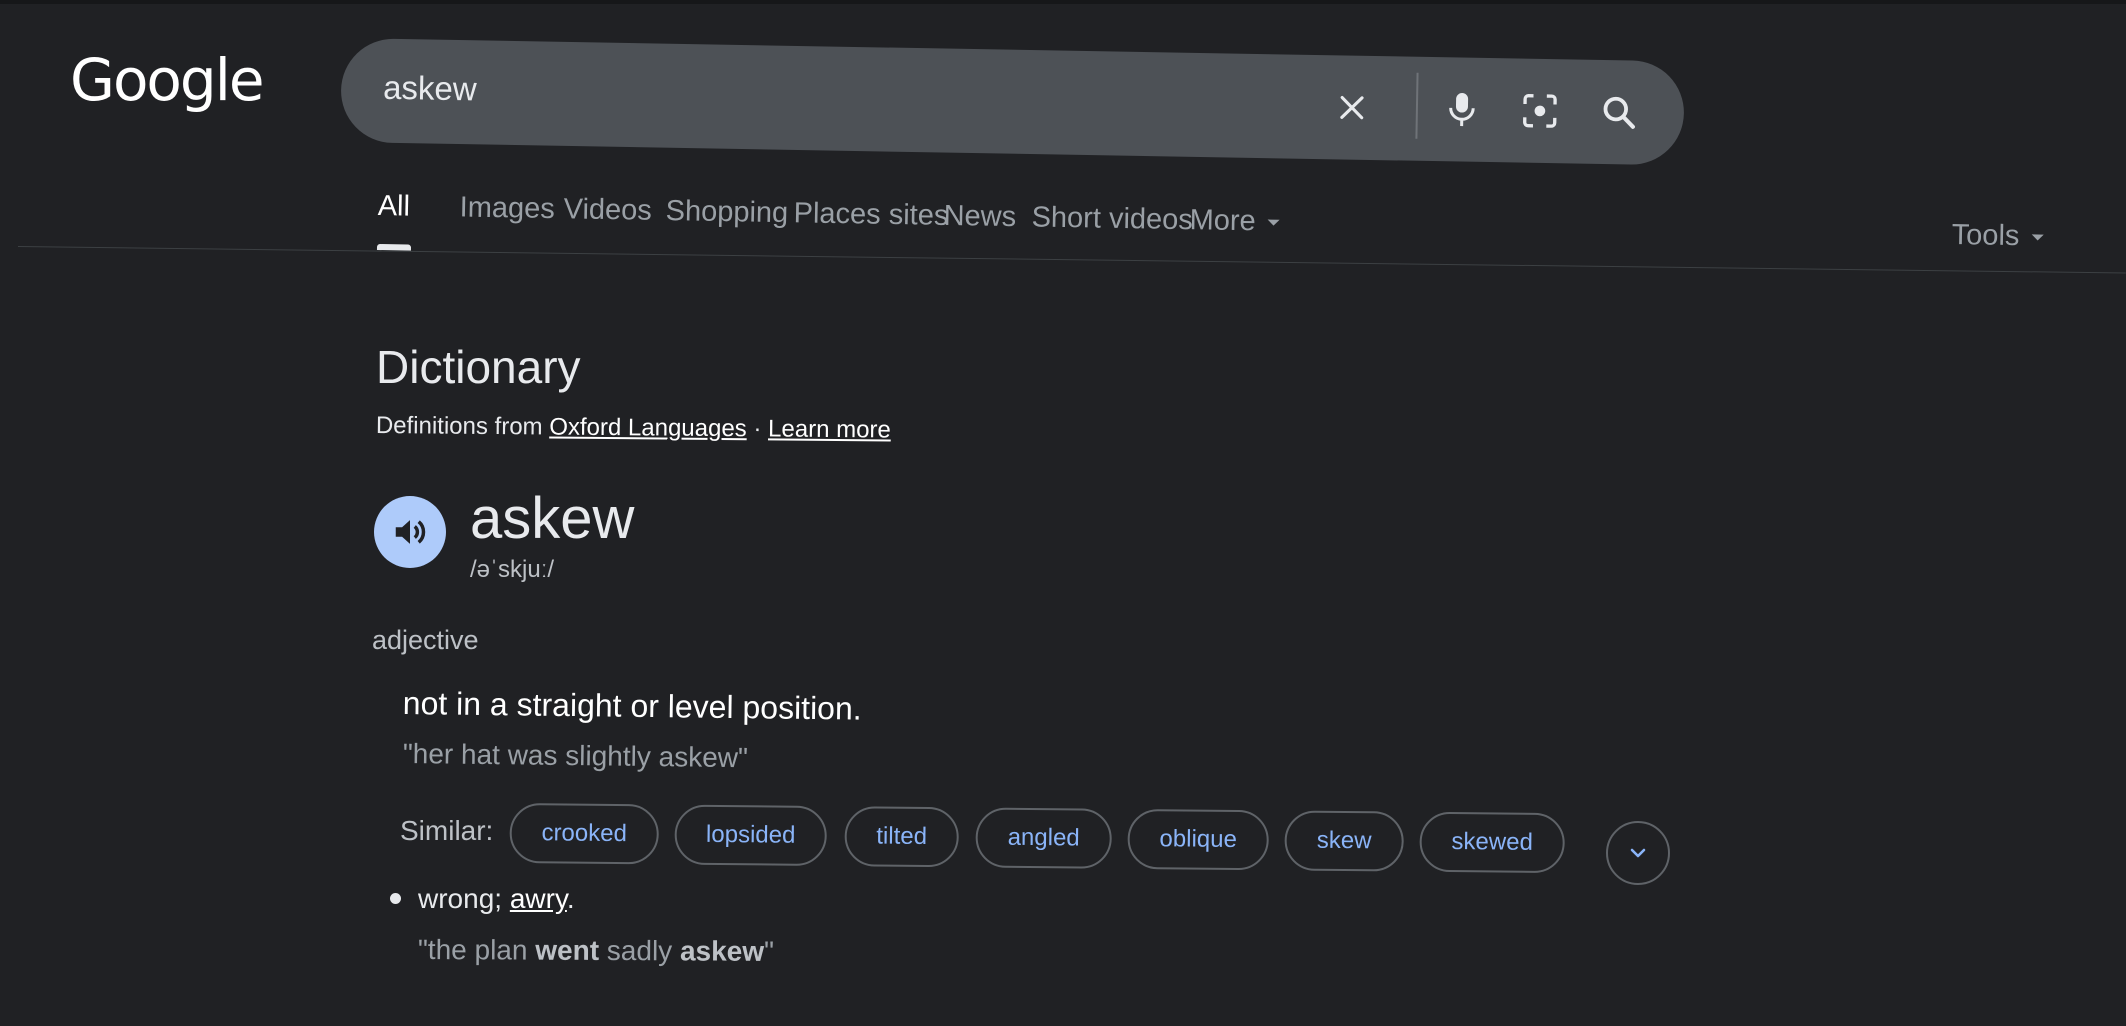  I want to click on tools-button: Tools, so click(1997, 236).